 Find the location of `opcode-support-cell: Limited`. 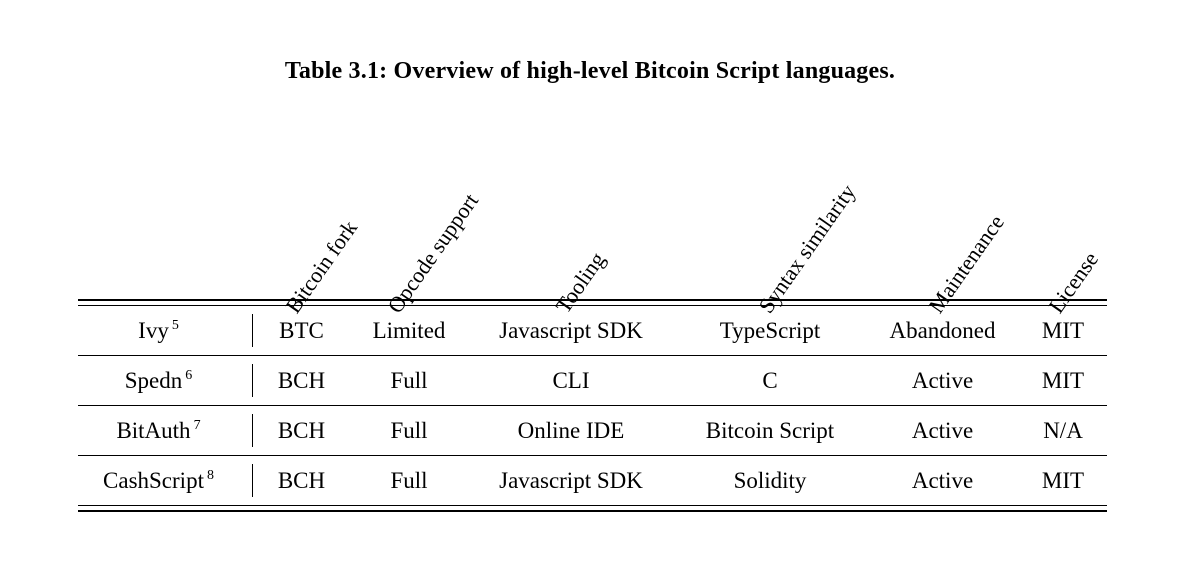

opcode-support-cell: Limited is located at coordinates (409, 330).